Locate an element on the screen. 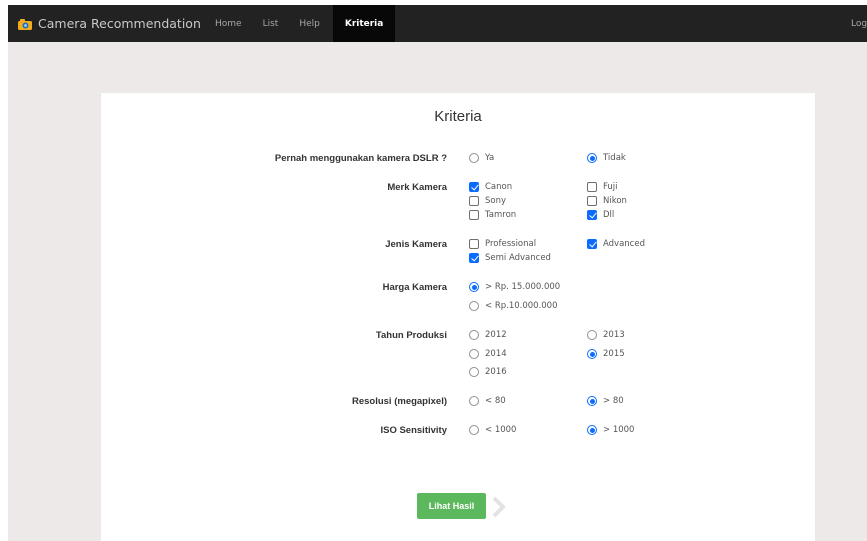  nav-item-login: Log is located at coordinates (859, 23).